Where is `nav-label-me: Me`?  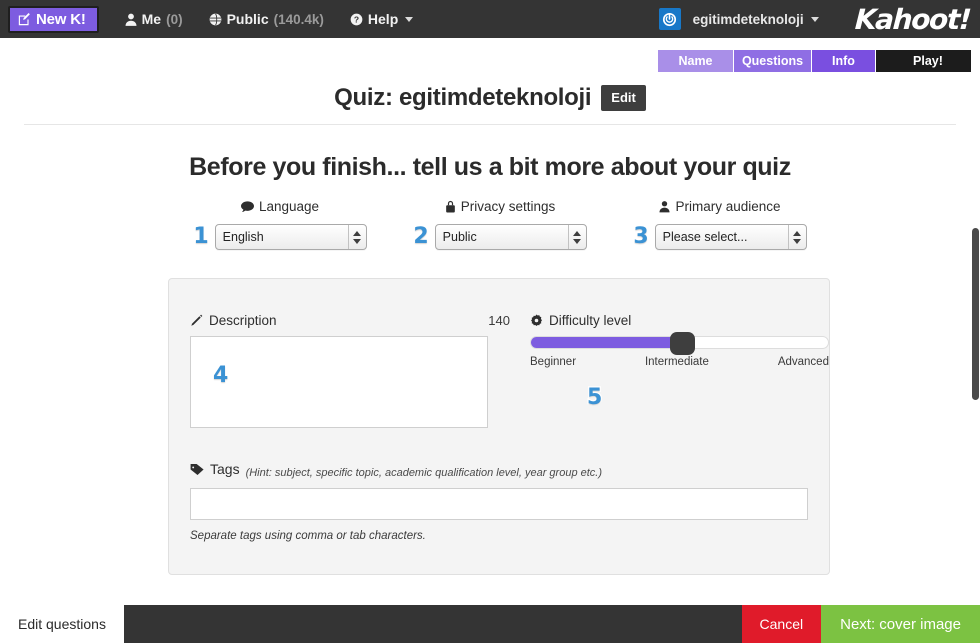
nav-label-me: Me is located at coordinates (151, 19).